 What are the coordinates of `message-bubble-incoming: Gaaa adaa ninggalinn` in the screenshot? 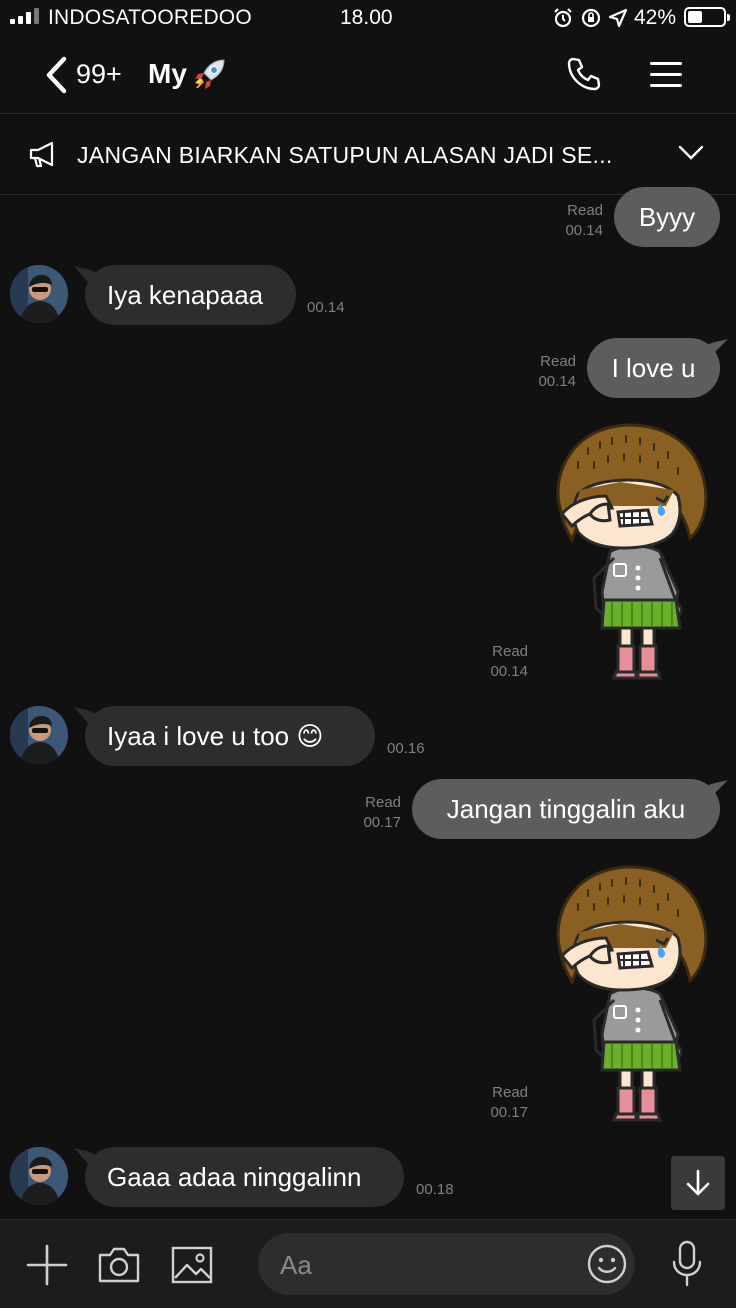 It's located at (244, 1177).